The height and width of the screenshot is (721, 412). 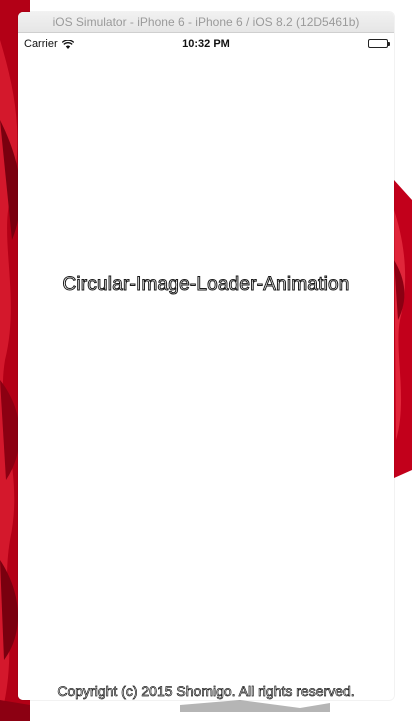 I want to click on wifi-icon, so click(x=67, y=43).